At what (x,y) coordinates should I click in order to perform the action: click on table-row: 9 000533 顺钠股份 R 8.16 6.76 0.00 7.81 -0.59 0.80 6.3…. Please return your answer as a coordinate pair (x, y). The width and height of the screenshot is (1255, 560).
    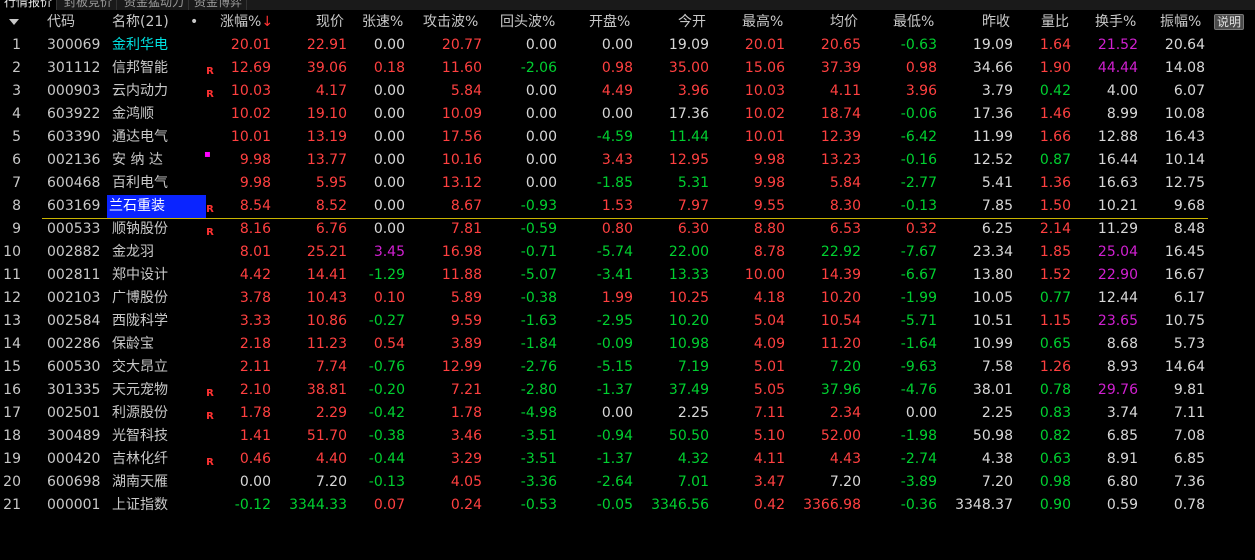
    Looking at the image, I should click on (627, 229).